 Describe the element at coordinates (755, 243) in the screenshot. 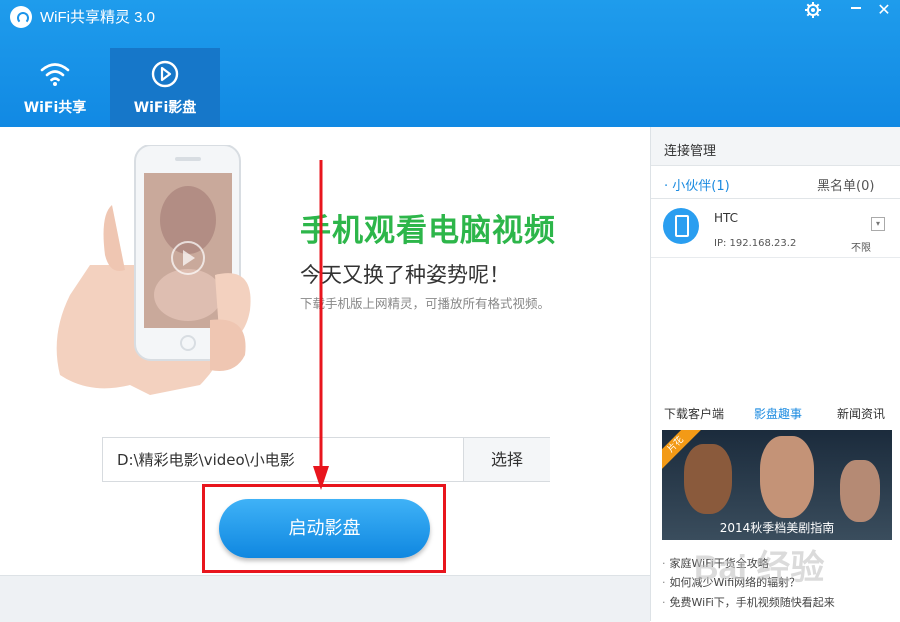

I see `device-ip: IP: 192.168.23.2` at that location.